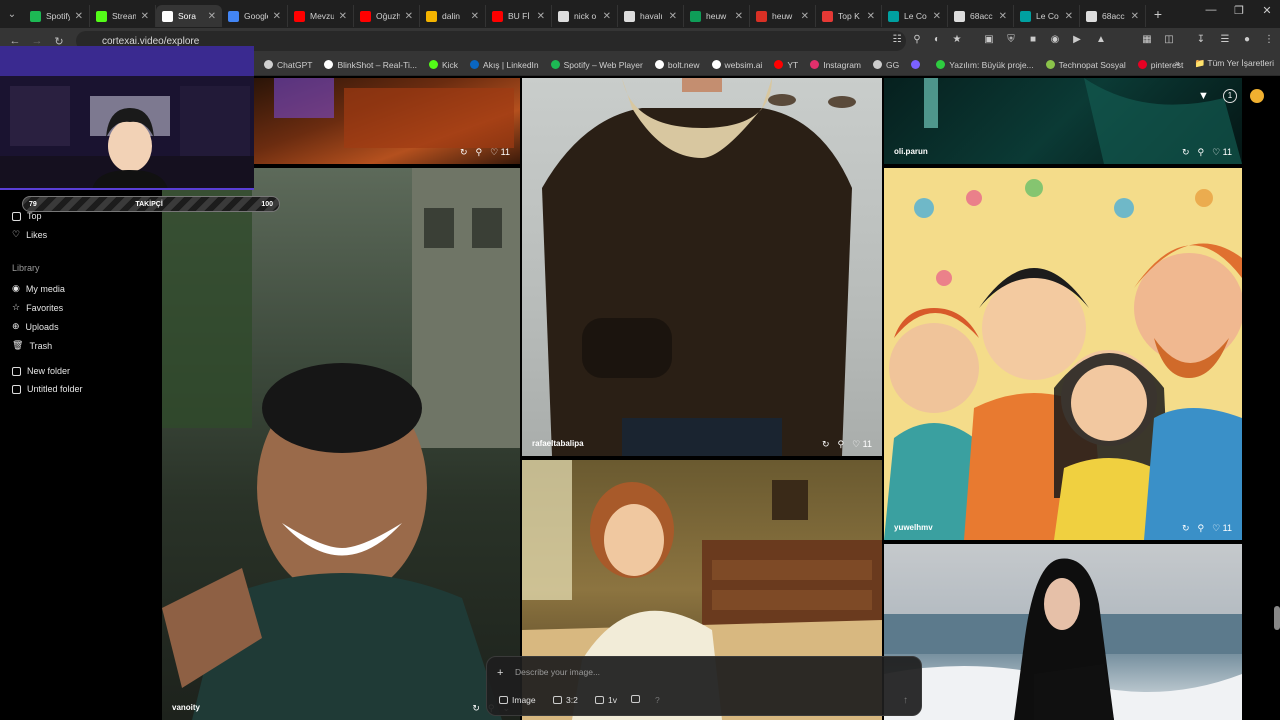 The height and width of the screenshot is (720, 1280). I want to click on bookmark-star-icon: ★, so click(957, 41).